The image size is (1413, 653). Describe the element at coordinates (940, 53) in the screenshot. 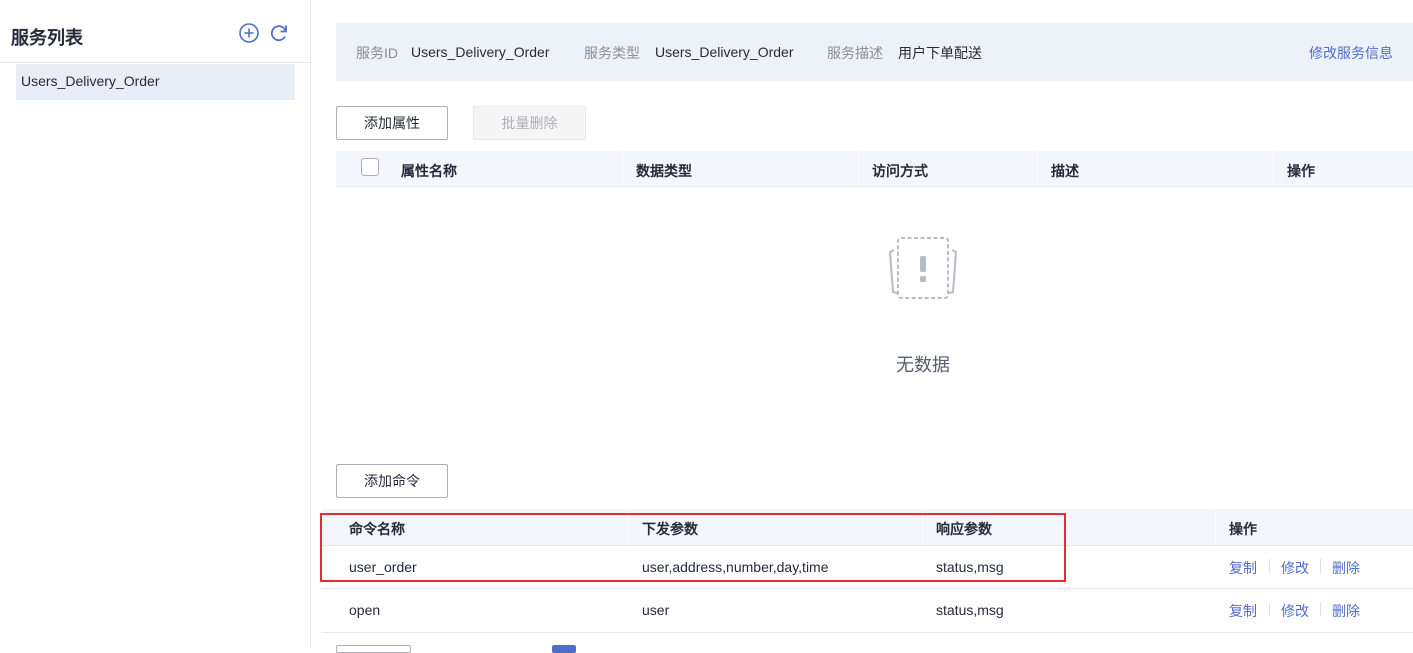

I see `service-desc-value: 用户下单配送` at that location.